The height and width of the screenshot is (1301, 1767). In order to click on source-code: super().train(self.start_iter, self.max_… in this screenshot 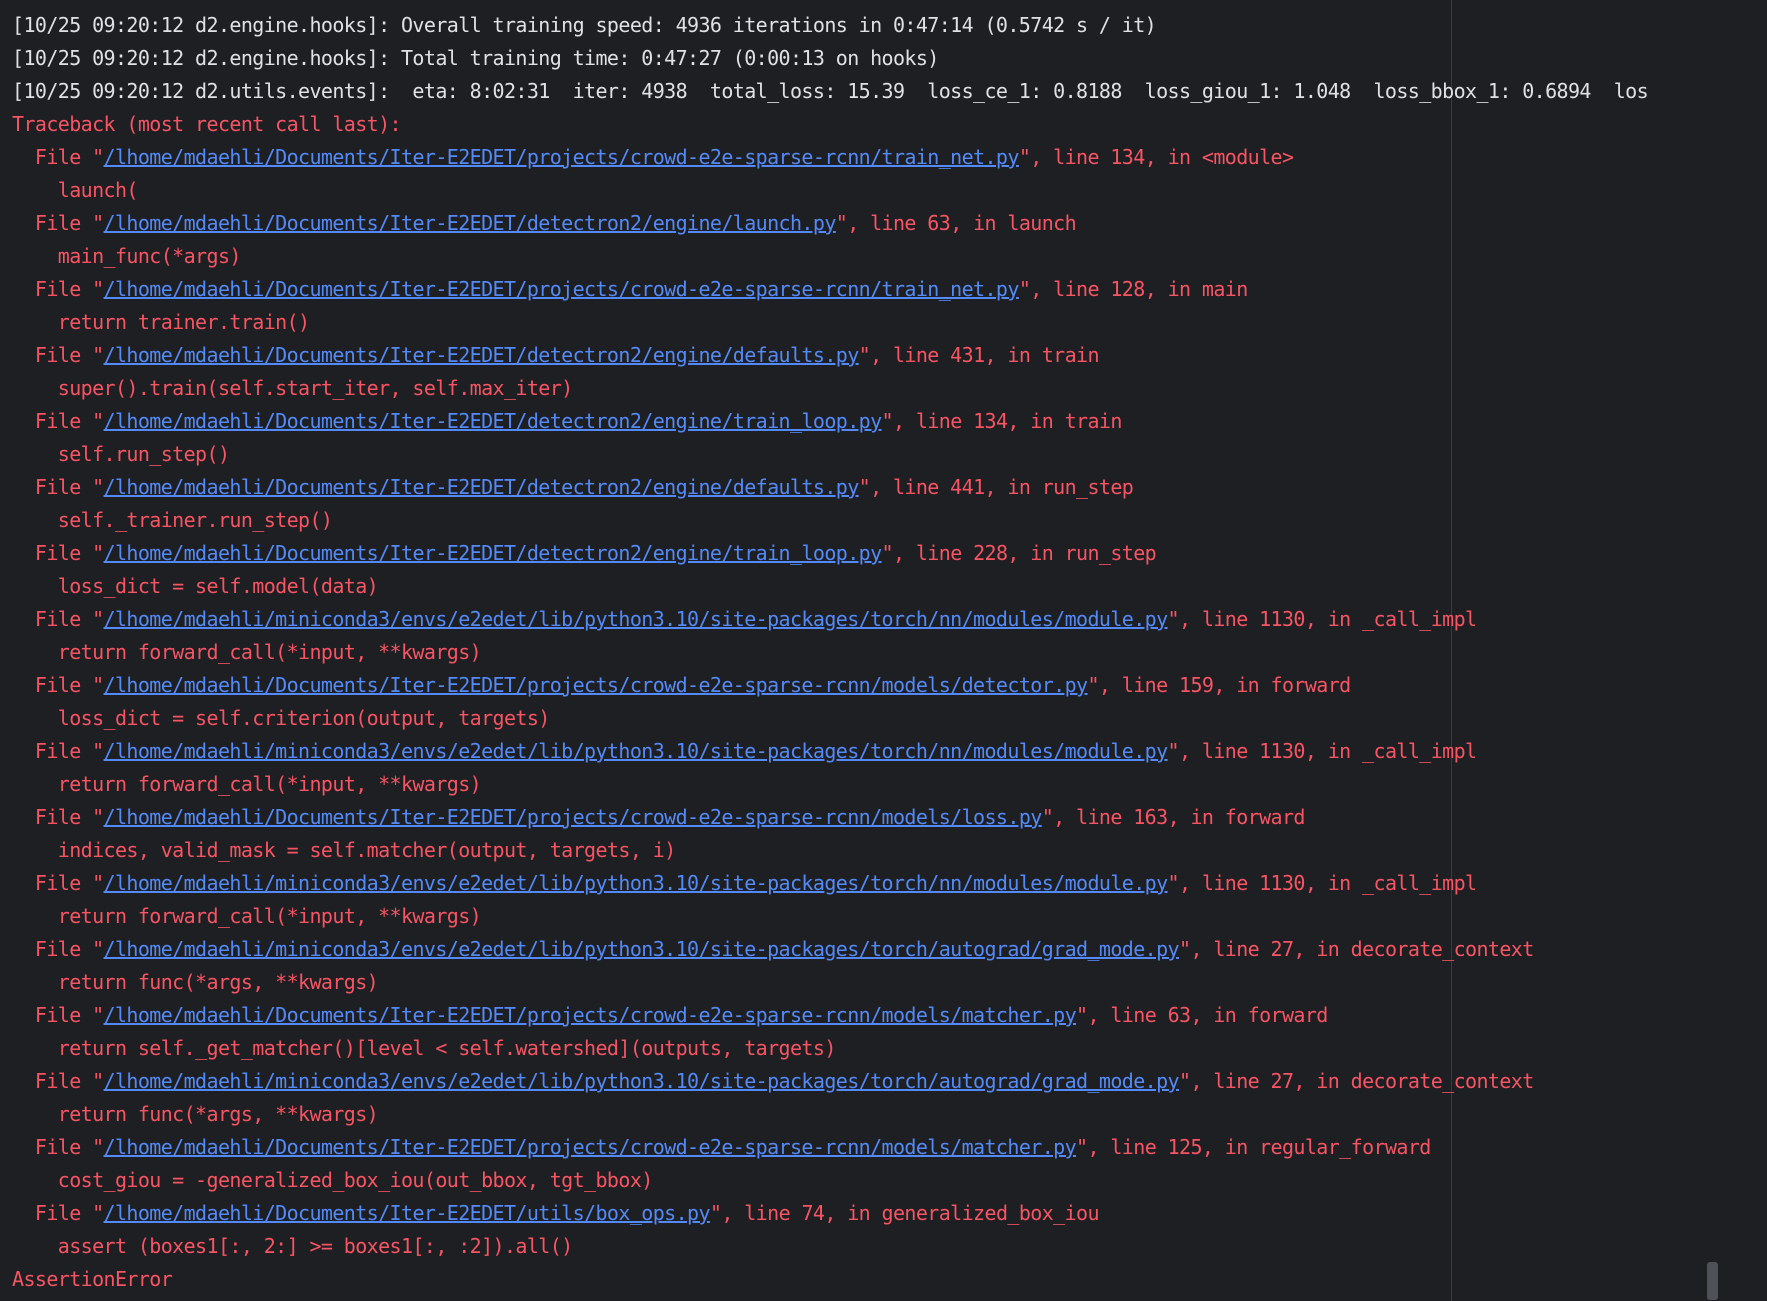, I will do `click(315, 388)`.